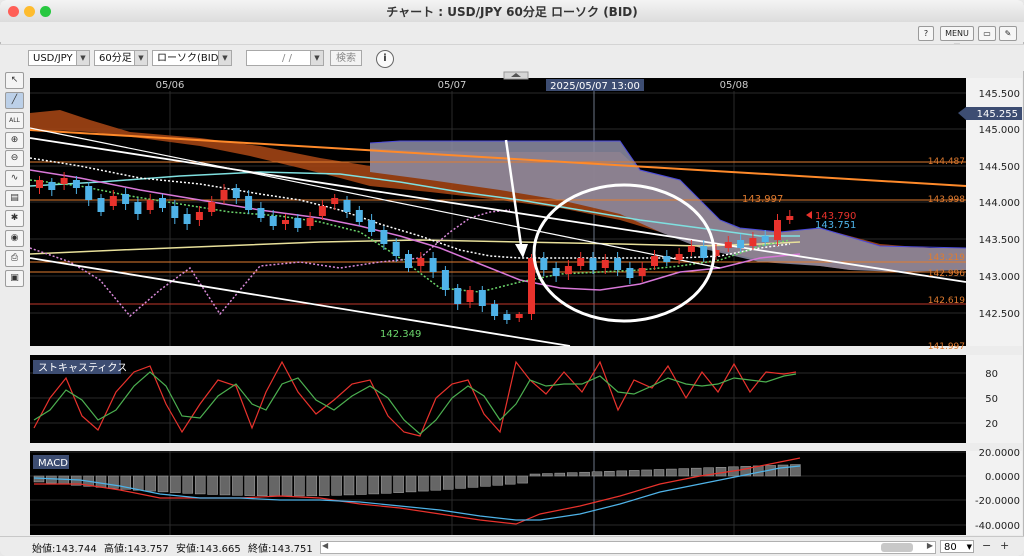  What do you see at coordinates (897, 547) in the screenshot?
I see `scroll-thumb` at bounding box center [897, 547].